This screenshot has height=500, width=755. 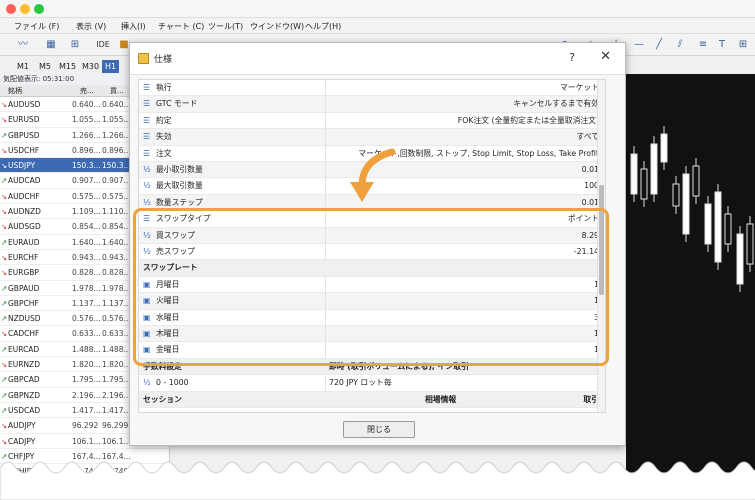 What do you see at coordinates (23, 303) in the screenshot?
I see `watch-symbol: GBPCHF` at bounding box center [23, 303].